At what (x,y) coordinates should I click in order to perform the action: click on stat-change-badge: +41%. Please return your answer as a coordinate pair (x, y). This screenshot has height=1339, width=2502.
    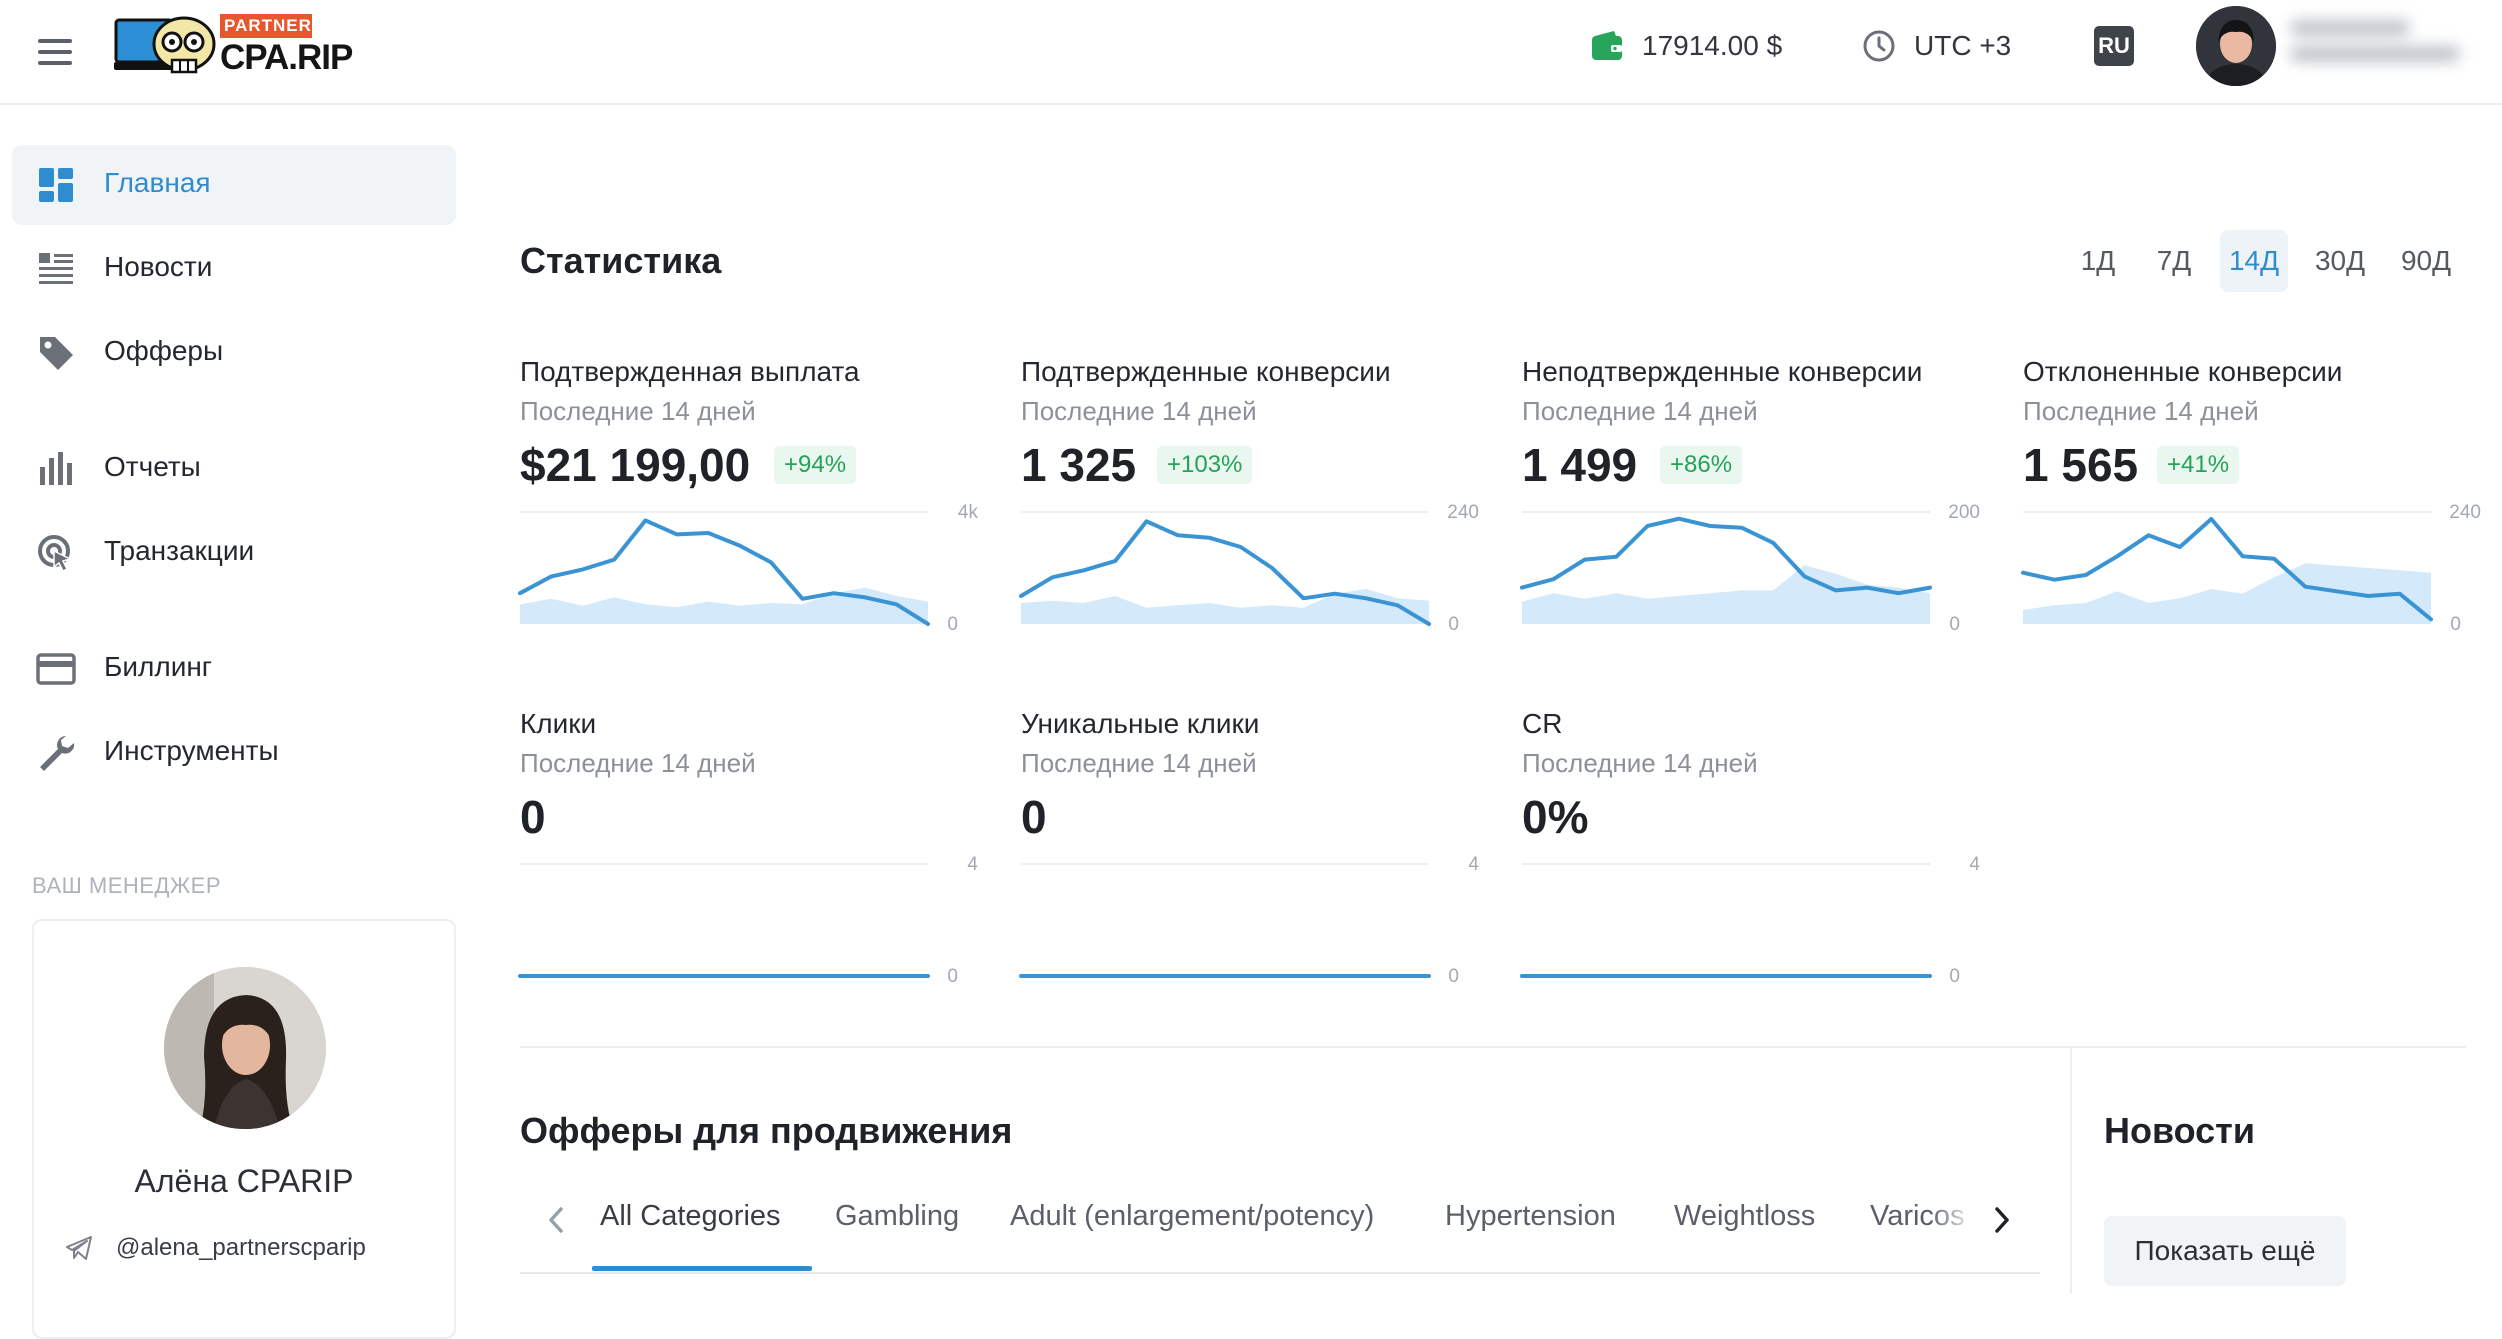
    Looking at the image, I should click on (2198, 465).